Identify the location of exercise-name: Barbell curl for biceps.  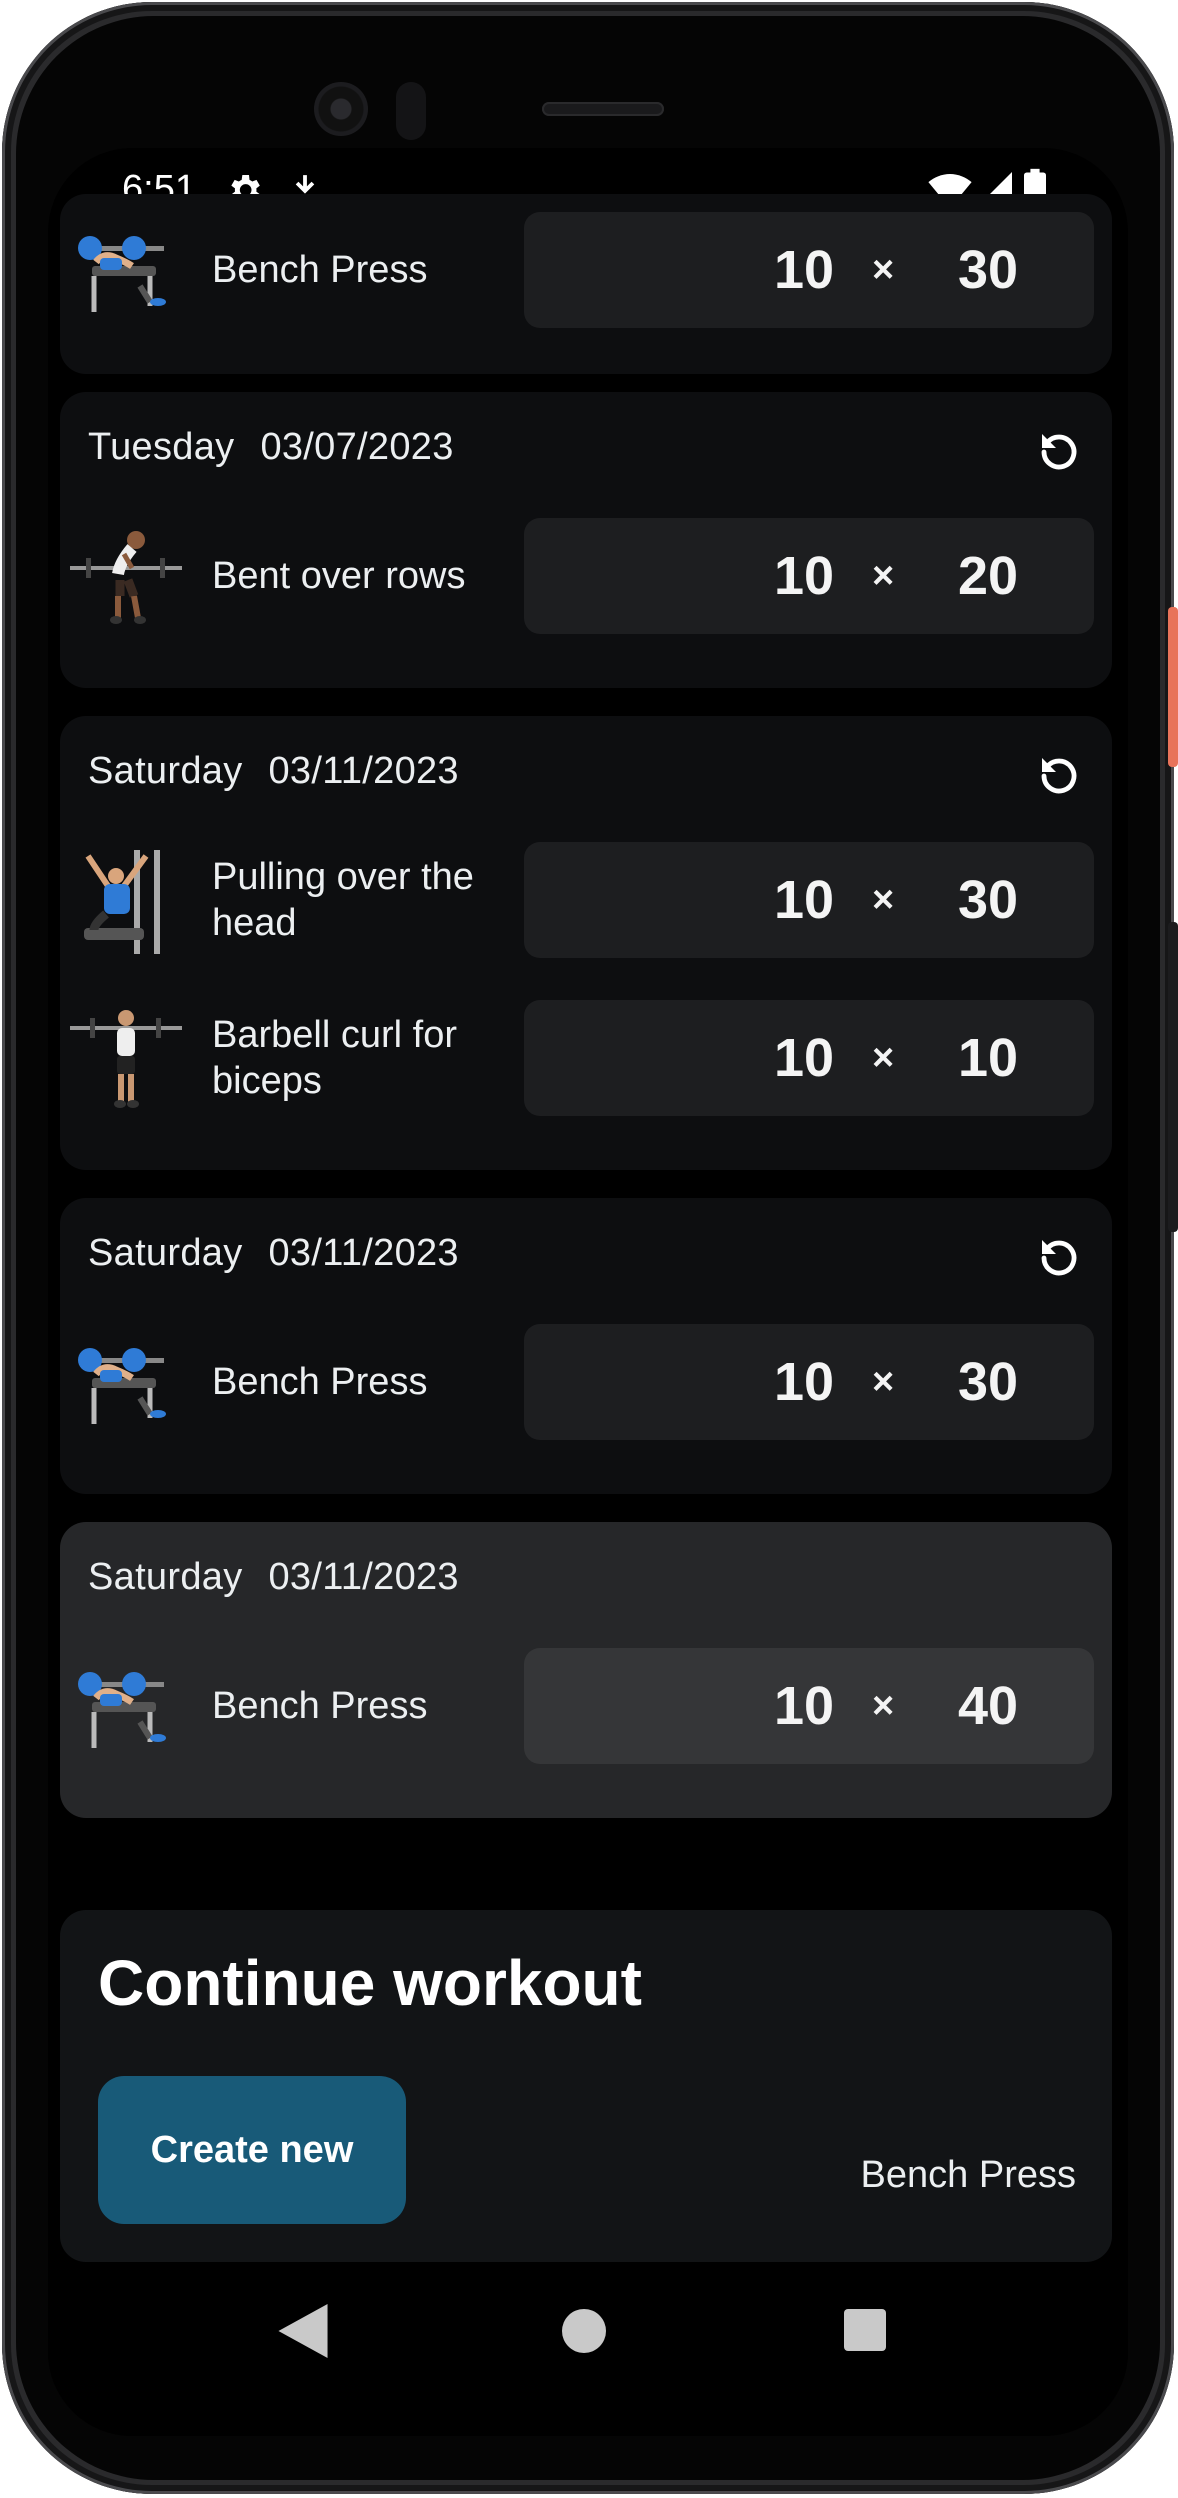
(334, 1058).